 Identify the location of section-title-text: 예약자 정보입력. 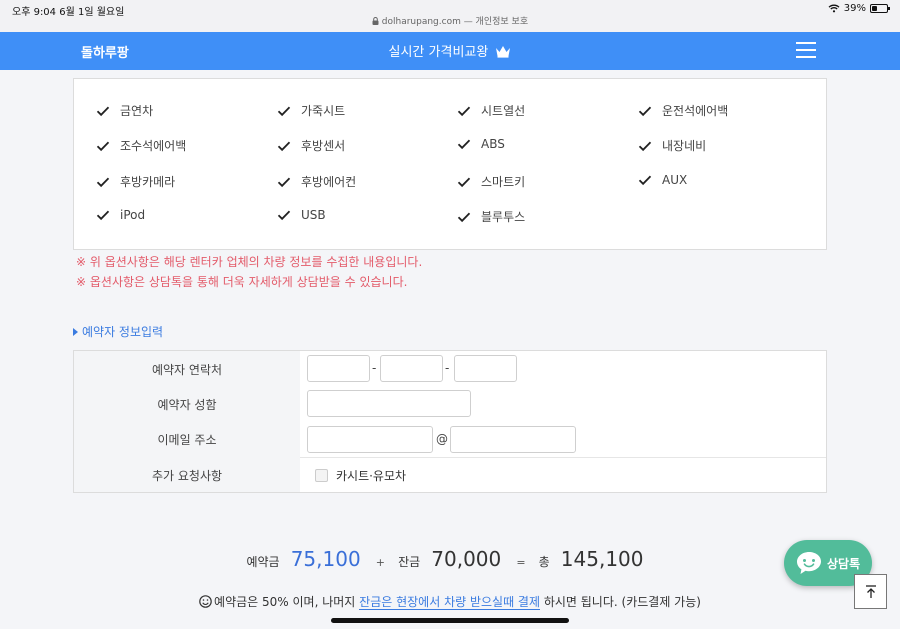
(123, 332).